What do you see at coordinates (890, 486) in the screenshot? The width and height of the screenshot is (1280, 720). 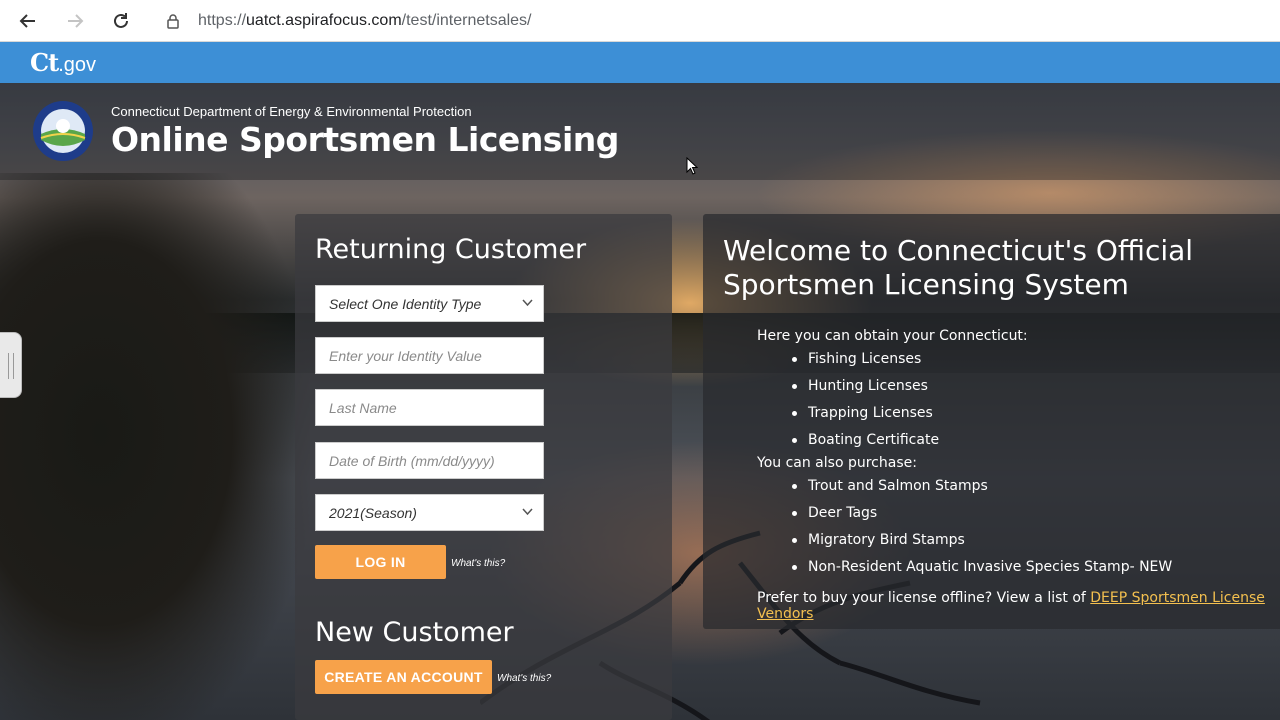 I see `list-item-trout-salmon: Trout and Salmon Stamps` at bounding box center [890, 486].